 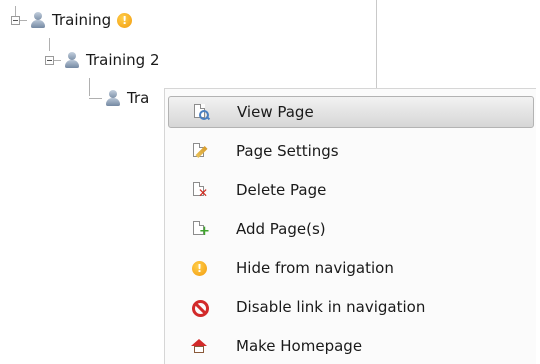 What do you see at coordinates (315, 268) in the screenshot?
I see `menu-item-label: Hide from navigation` at bounding box center [315, 268].